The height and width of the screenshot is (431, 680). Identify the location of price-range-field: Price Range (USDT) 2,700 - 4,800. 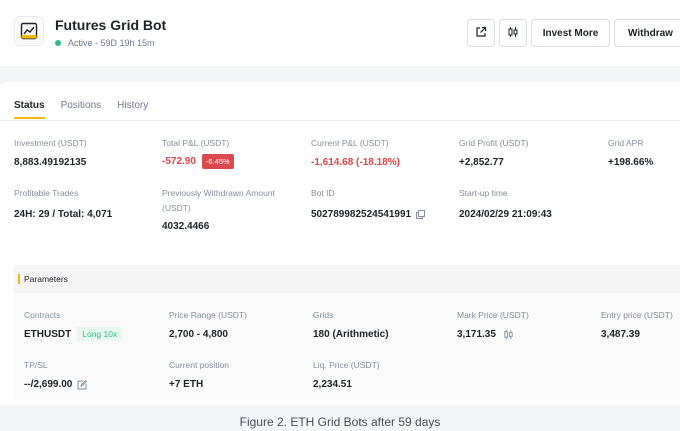
(208, 324).